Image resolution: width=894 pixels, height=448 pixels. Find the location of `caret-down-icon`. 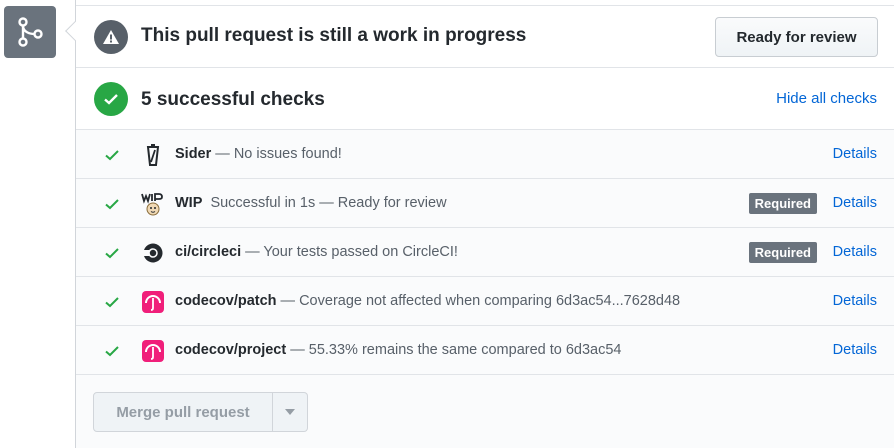

caret-down-icon is located at coordinates (290, 412).